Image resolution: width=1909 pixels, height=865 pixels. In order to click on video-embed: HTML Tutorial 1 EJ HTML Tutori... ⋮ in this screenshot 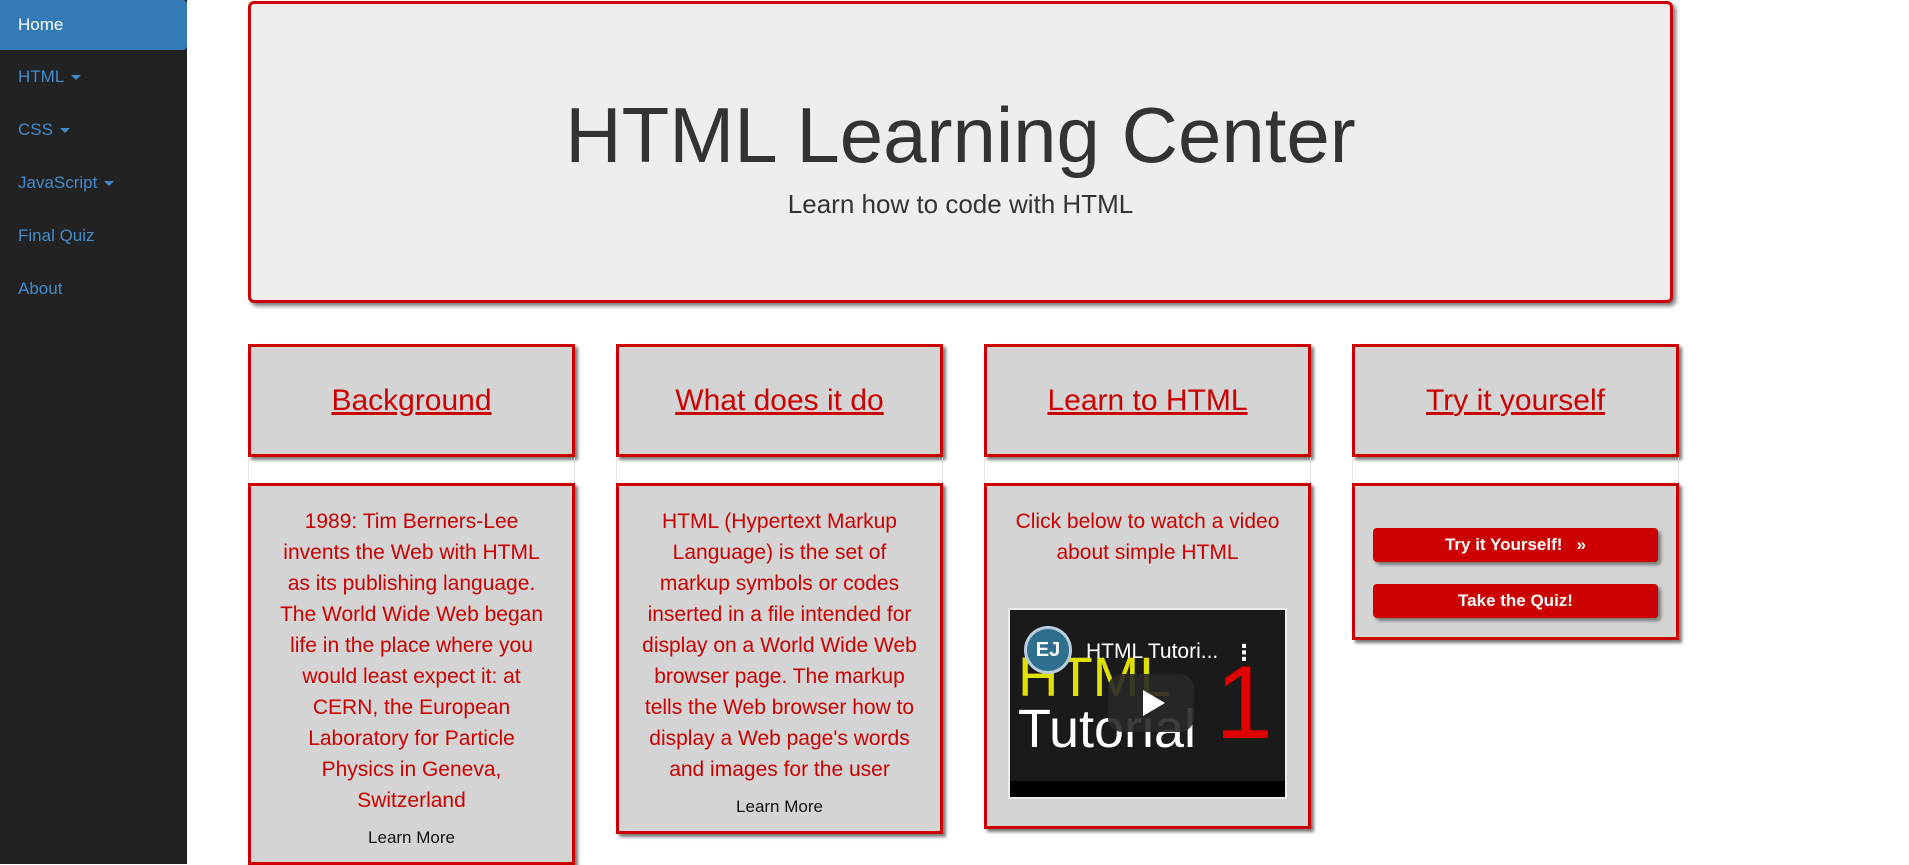, I will do `click(1147, 703)`.